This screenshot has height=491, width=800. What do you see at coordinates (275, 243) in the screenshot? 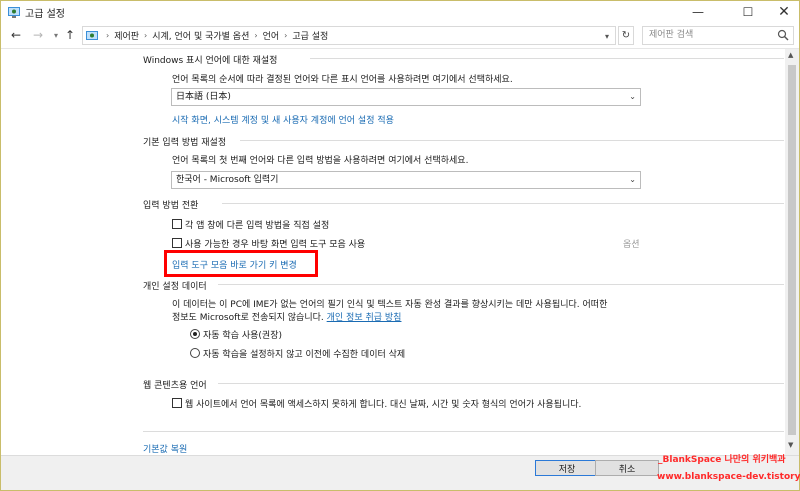
I see `desktop-language-bar-label: 사용 가능한 경우 바탕 화면 입력 도구 모음 사용` at bounding box center [275, 243].